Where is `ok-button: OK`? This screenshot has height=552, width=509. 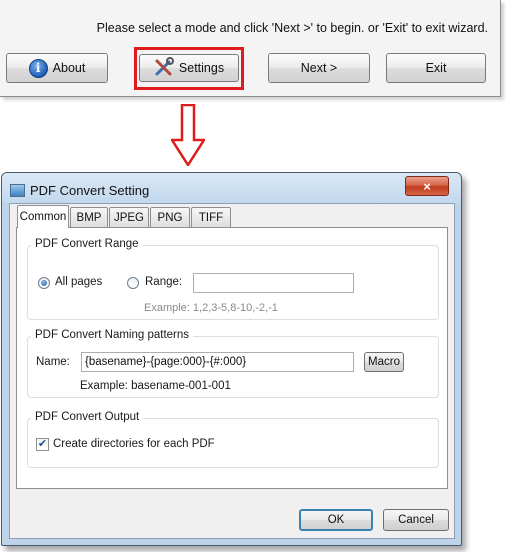 ok-button: OK is located at coordinates (336, 520).